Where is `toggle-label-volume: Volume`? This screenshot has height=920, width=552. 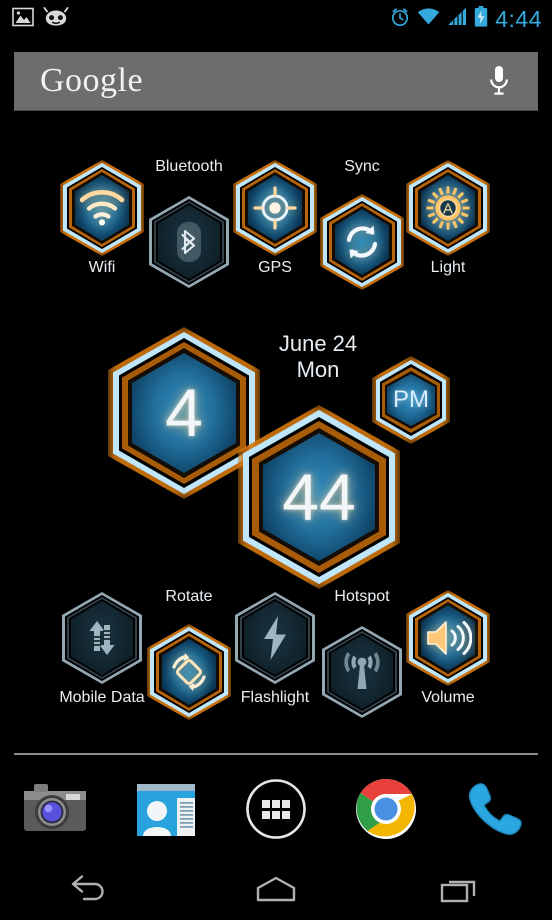
toggle-label-volume: Volume is located at coordinates (448, 697).